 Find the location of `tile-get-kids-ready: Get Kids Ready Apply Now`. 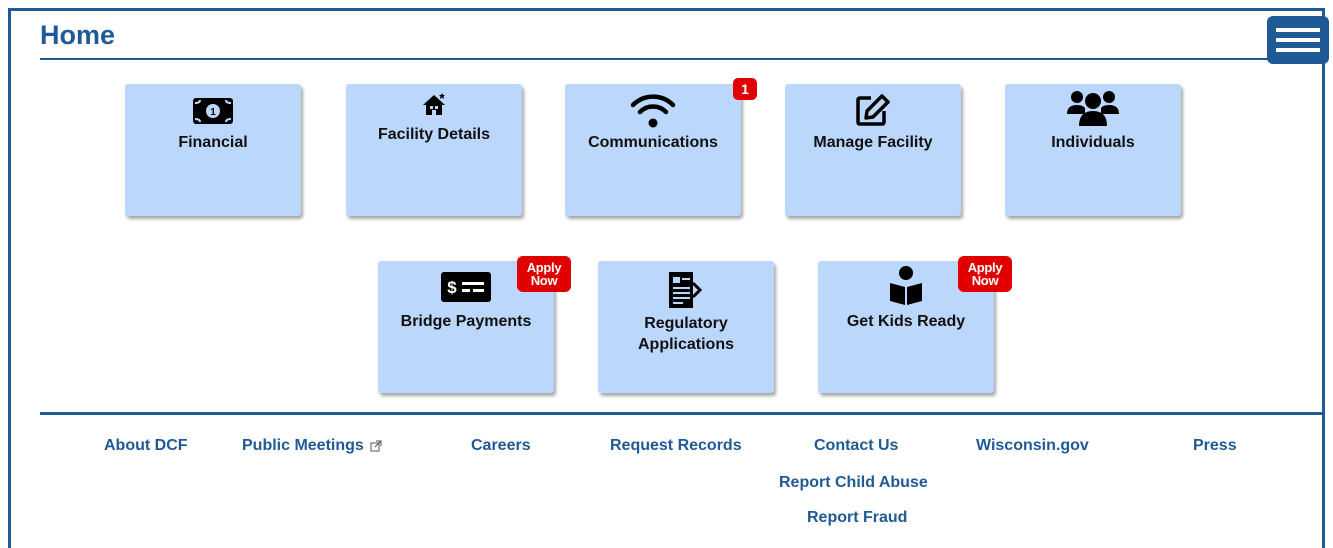

tile-get-kids-ready: Get Kids Ready Apply Now is located at coordinates (915, 324).